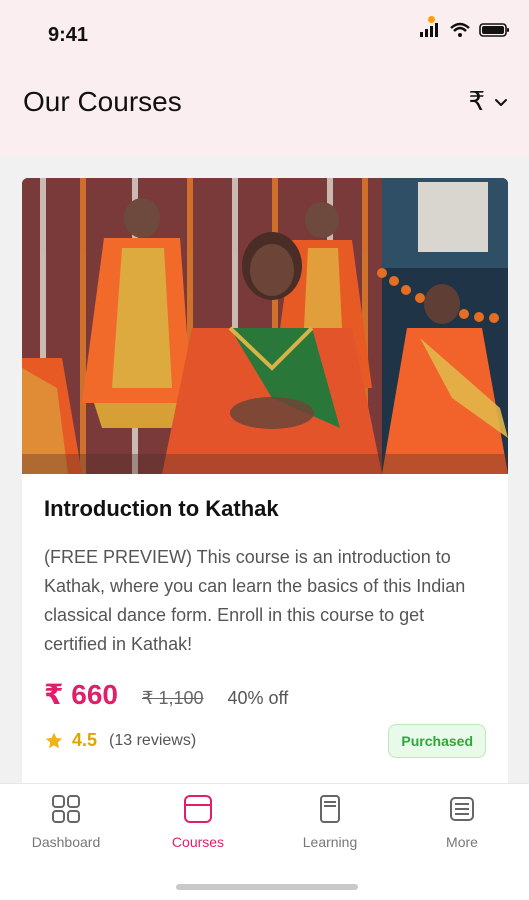 The height and width of the screenshot is (900, 529). Describe the element at coordinates (81, 694) in the screenshot. I see `current-price: ₹ 660` at that location.